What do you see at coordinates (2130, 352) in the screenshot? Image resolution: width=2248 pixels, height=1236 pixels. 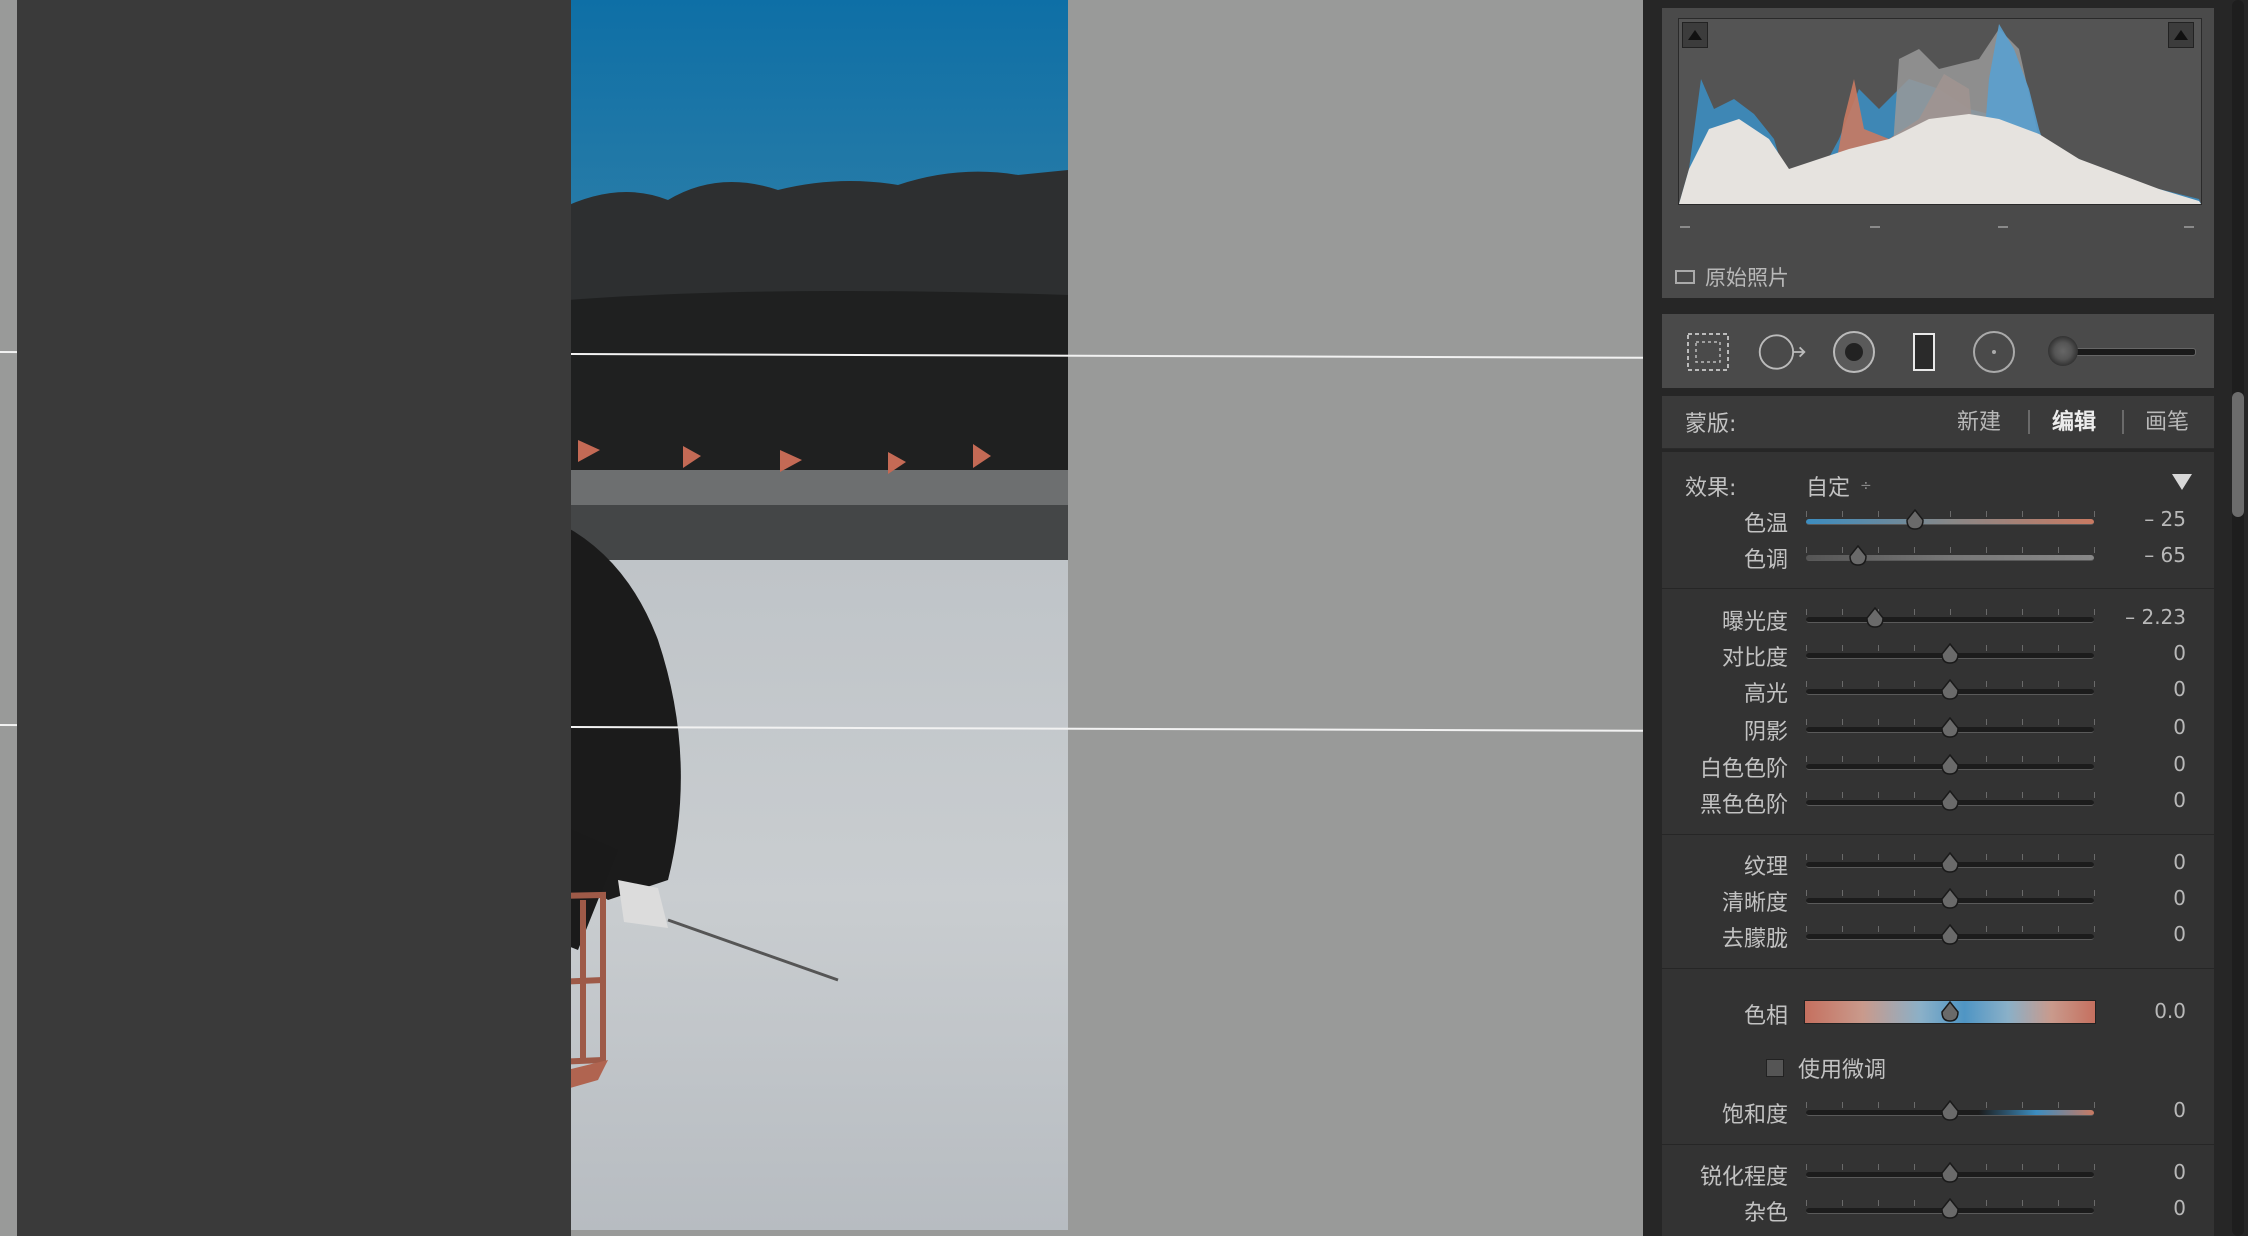 I see `brush-size-slider-track` at bounding box center [2130, 352].